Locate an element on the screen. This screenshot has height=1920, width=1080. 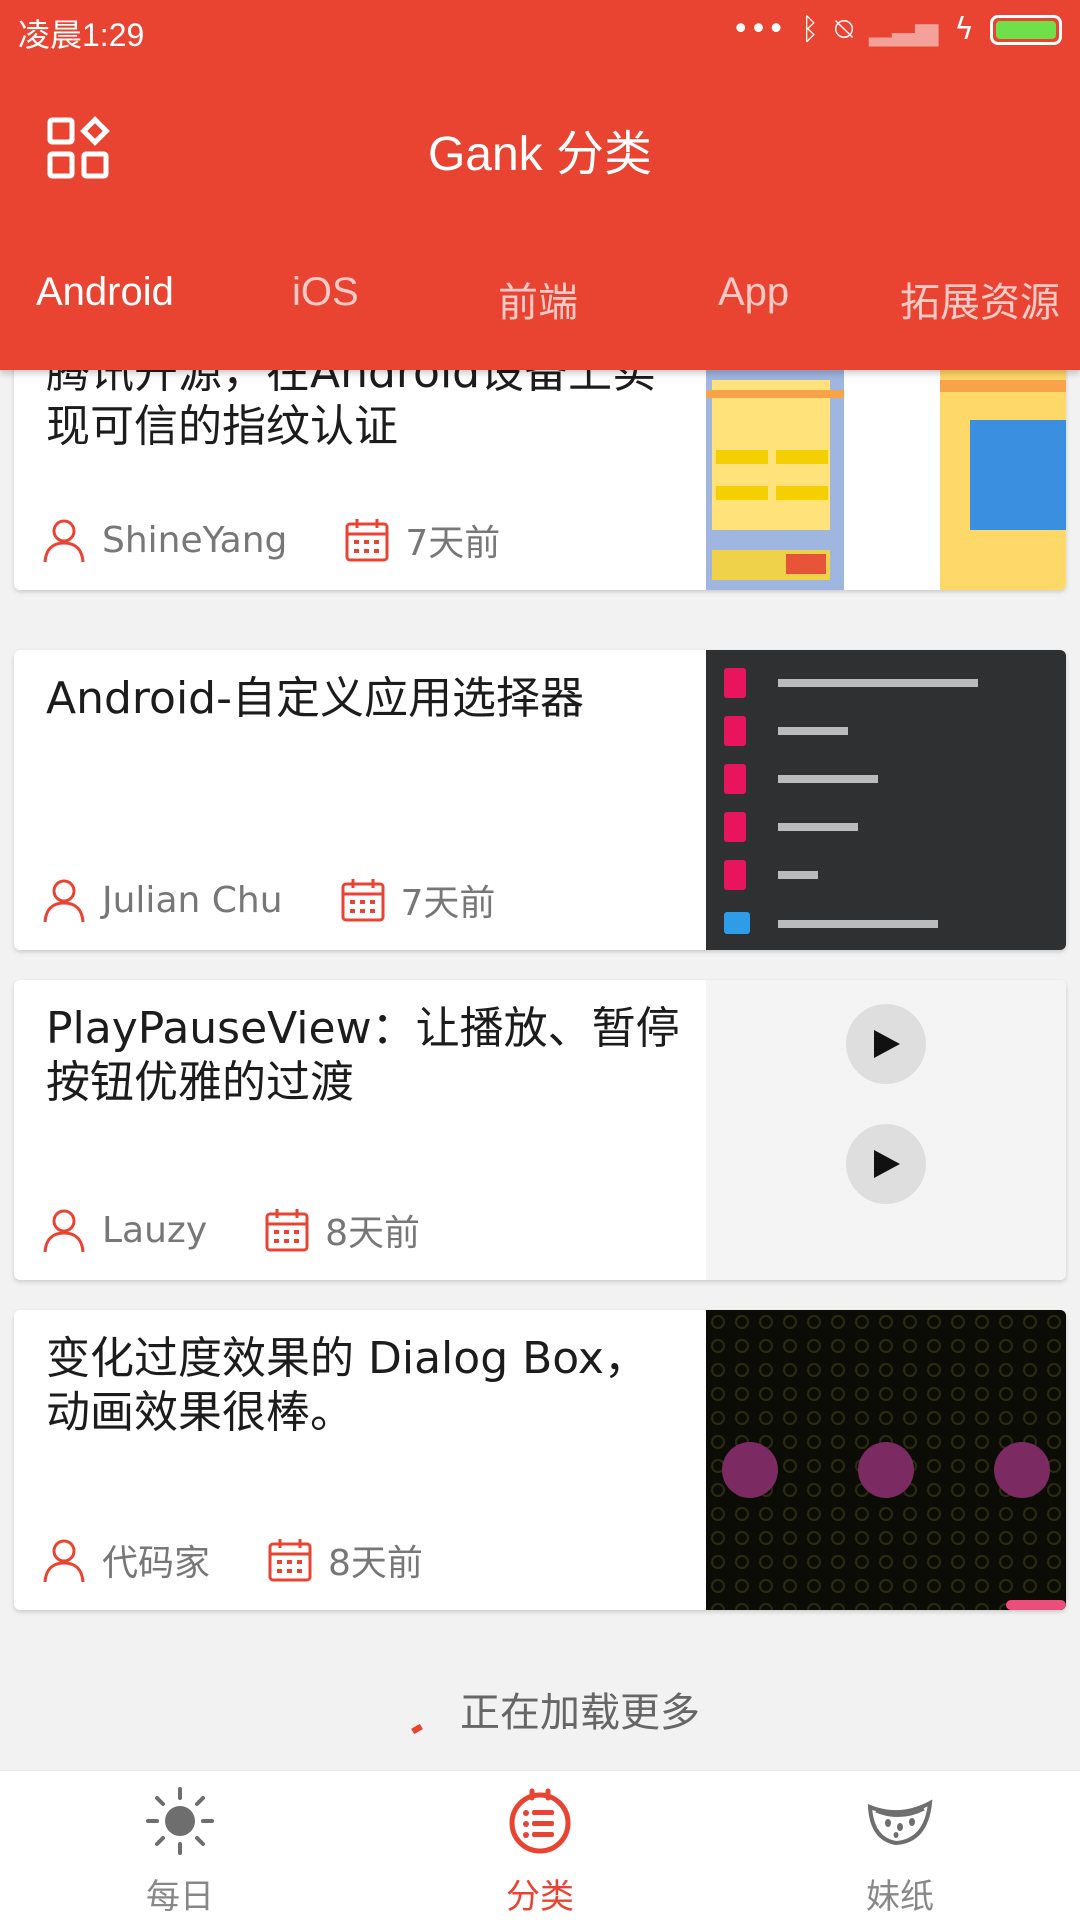
nav-label: 妹纸 is located at coordinates (900, 1897).